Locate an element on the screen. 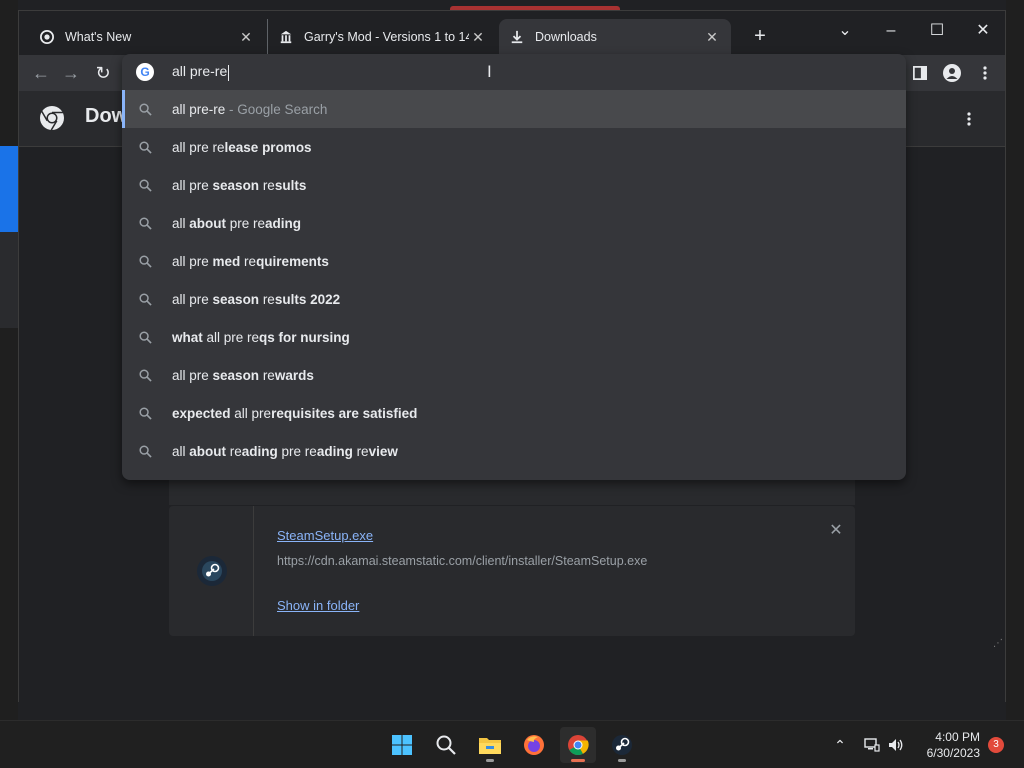 The image size is (1024, 768). suggestion-text: all pre season results is located at coordinates (239, 185).